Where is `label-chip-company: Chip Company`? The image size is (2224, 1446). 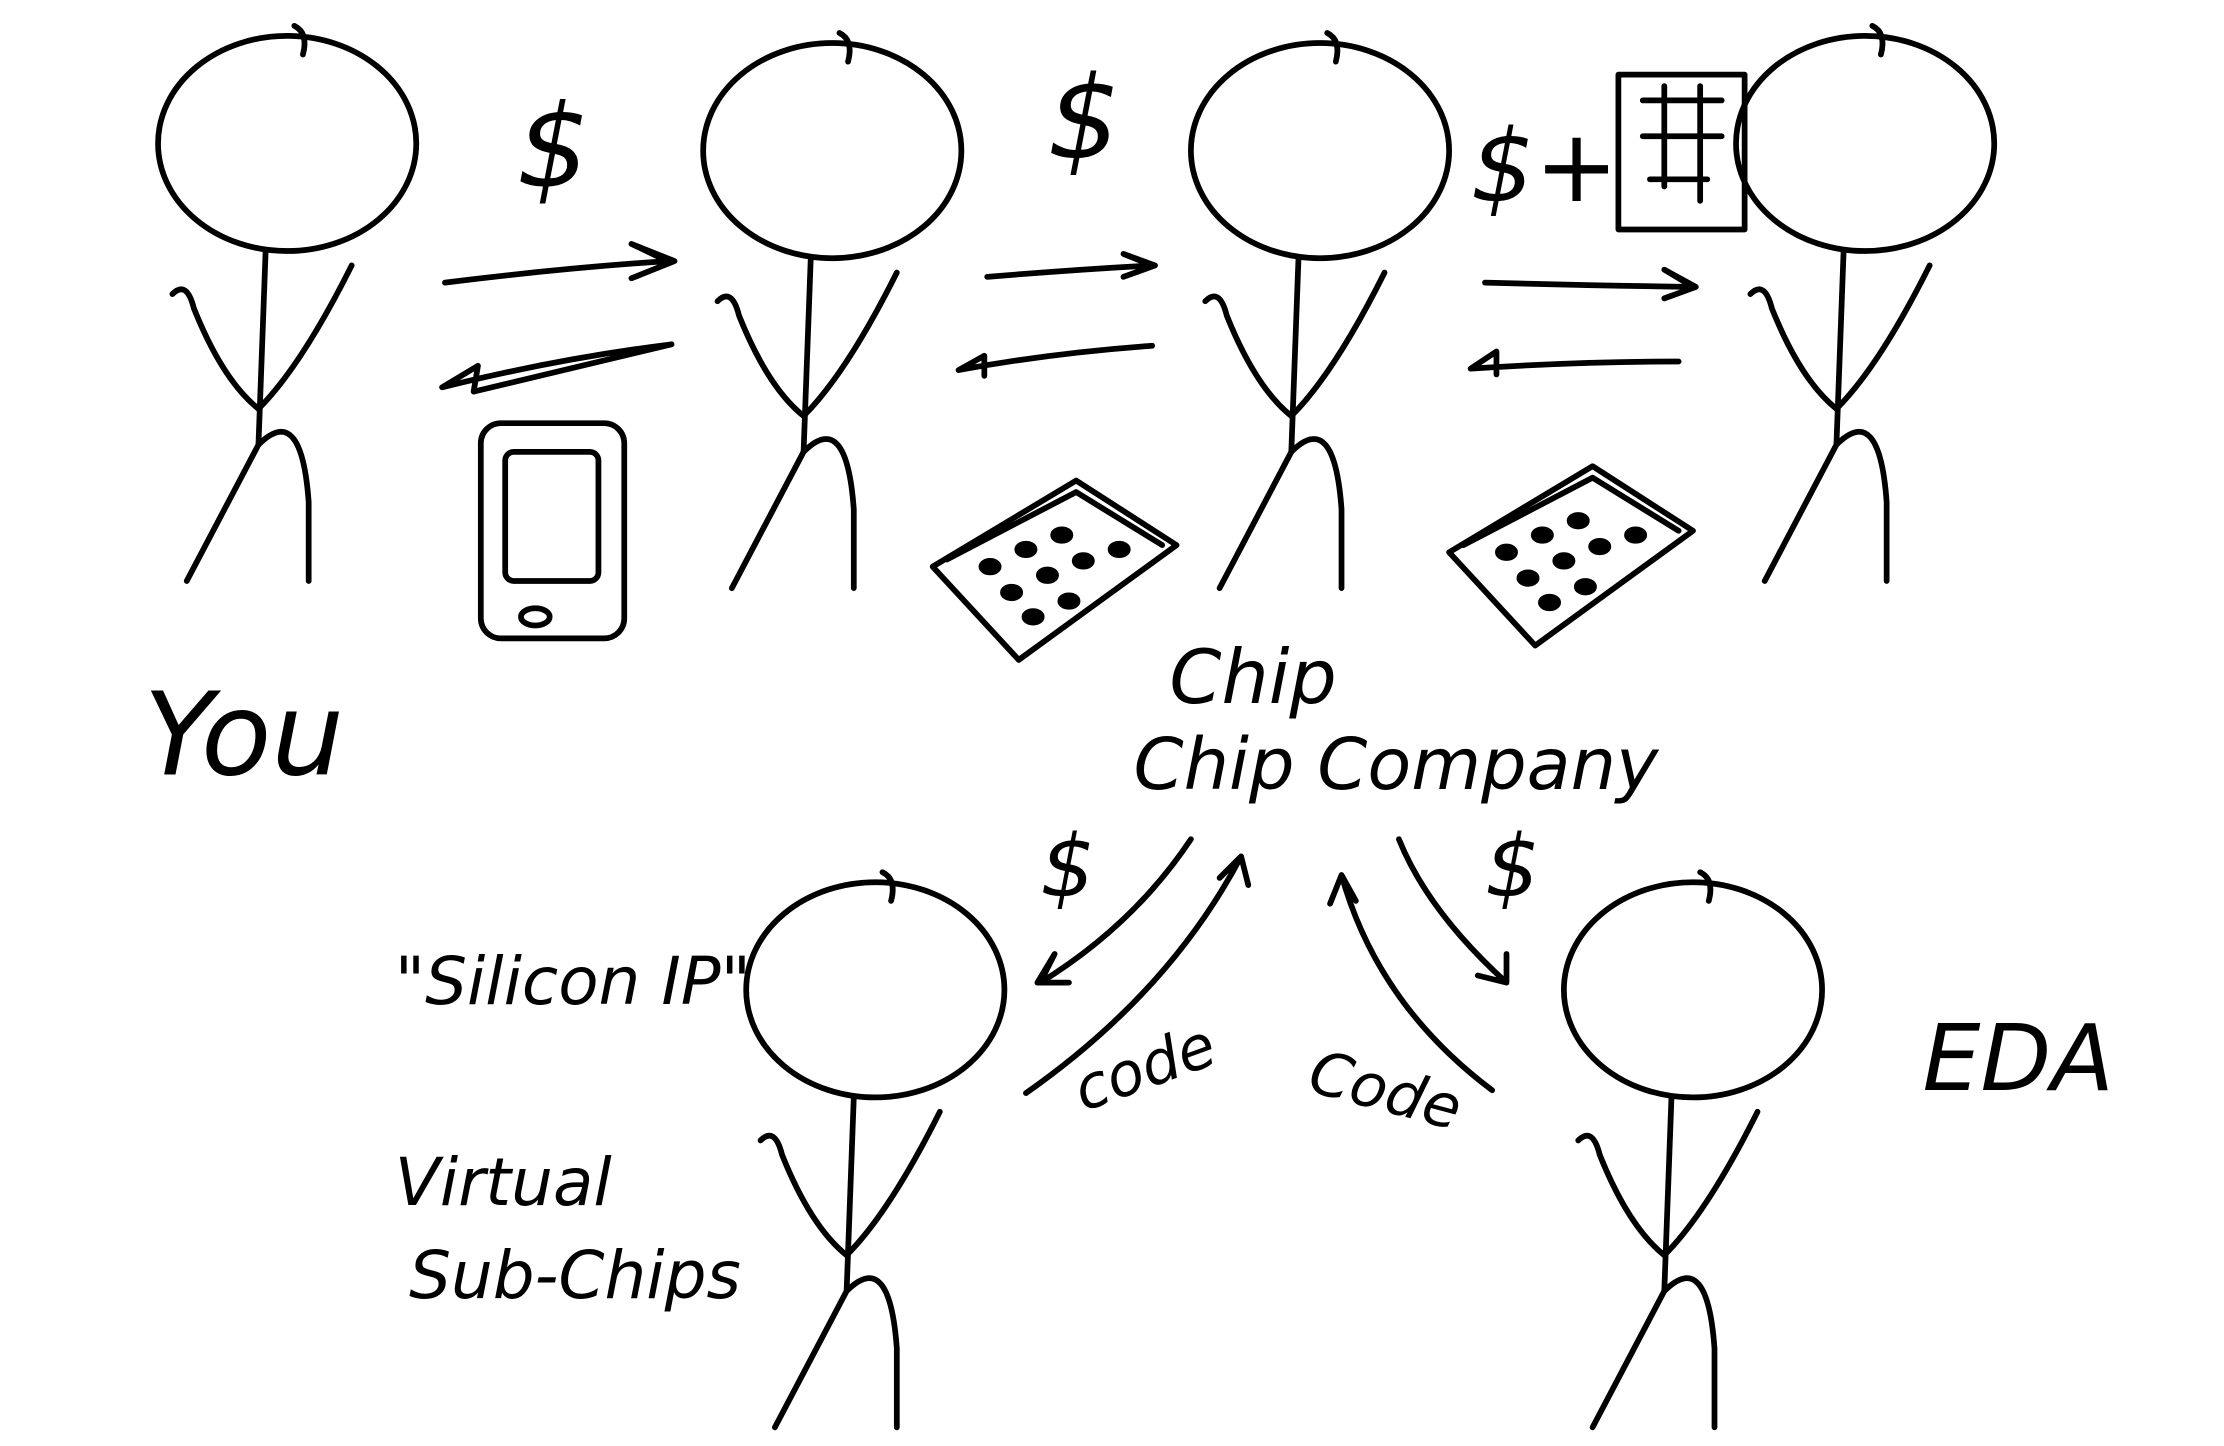 label-chip-company: Chip Company is located at coordinates (1397, 764).